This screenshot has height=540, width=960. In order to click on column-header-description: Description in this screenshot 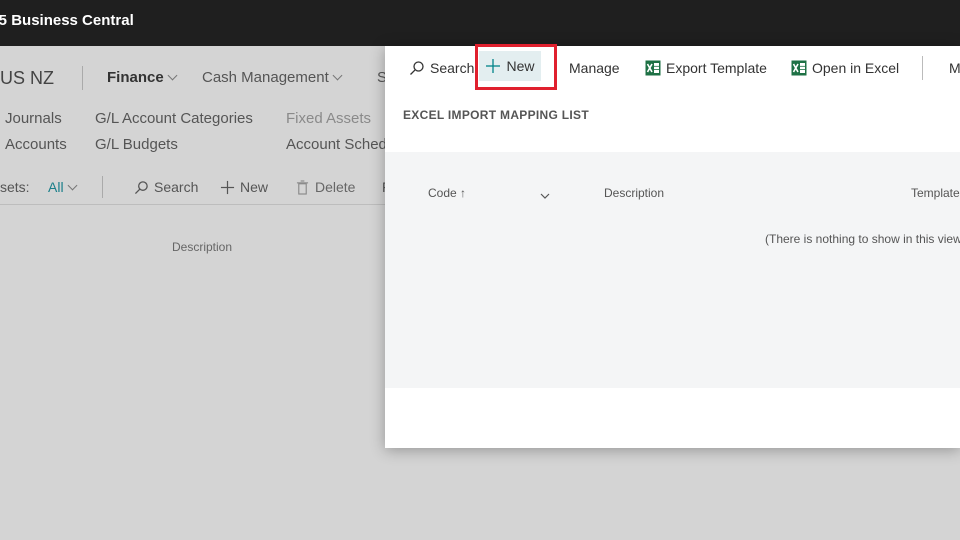, I will do `click(634, 193)`.